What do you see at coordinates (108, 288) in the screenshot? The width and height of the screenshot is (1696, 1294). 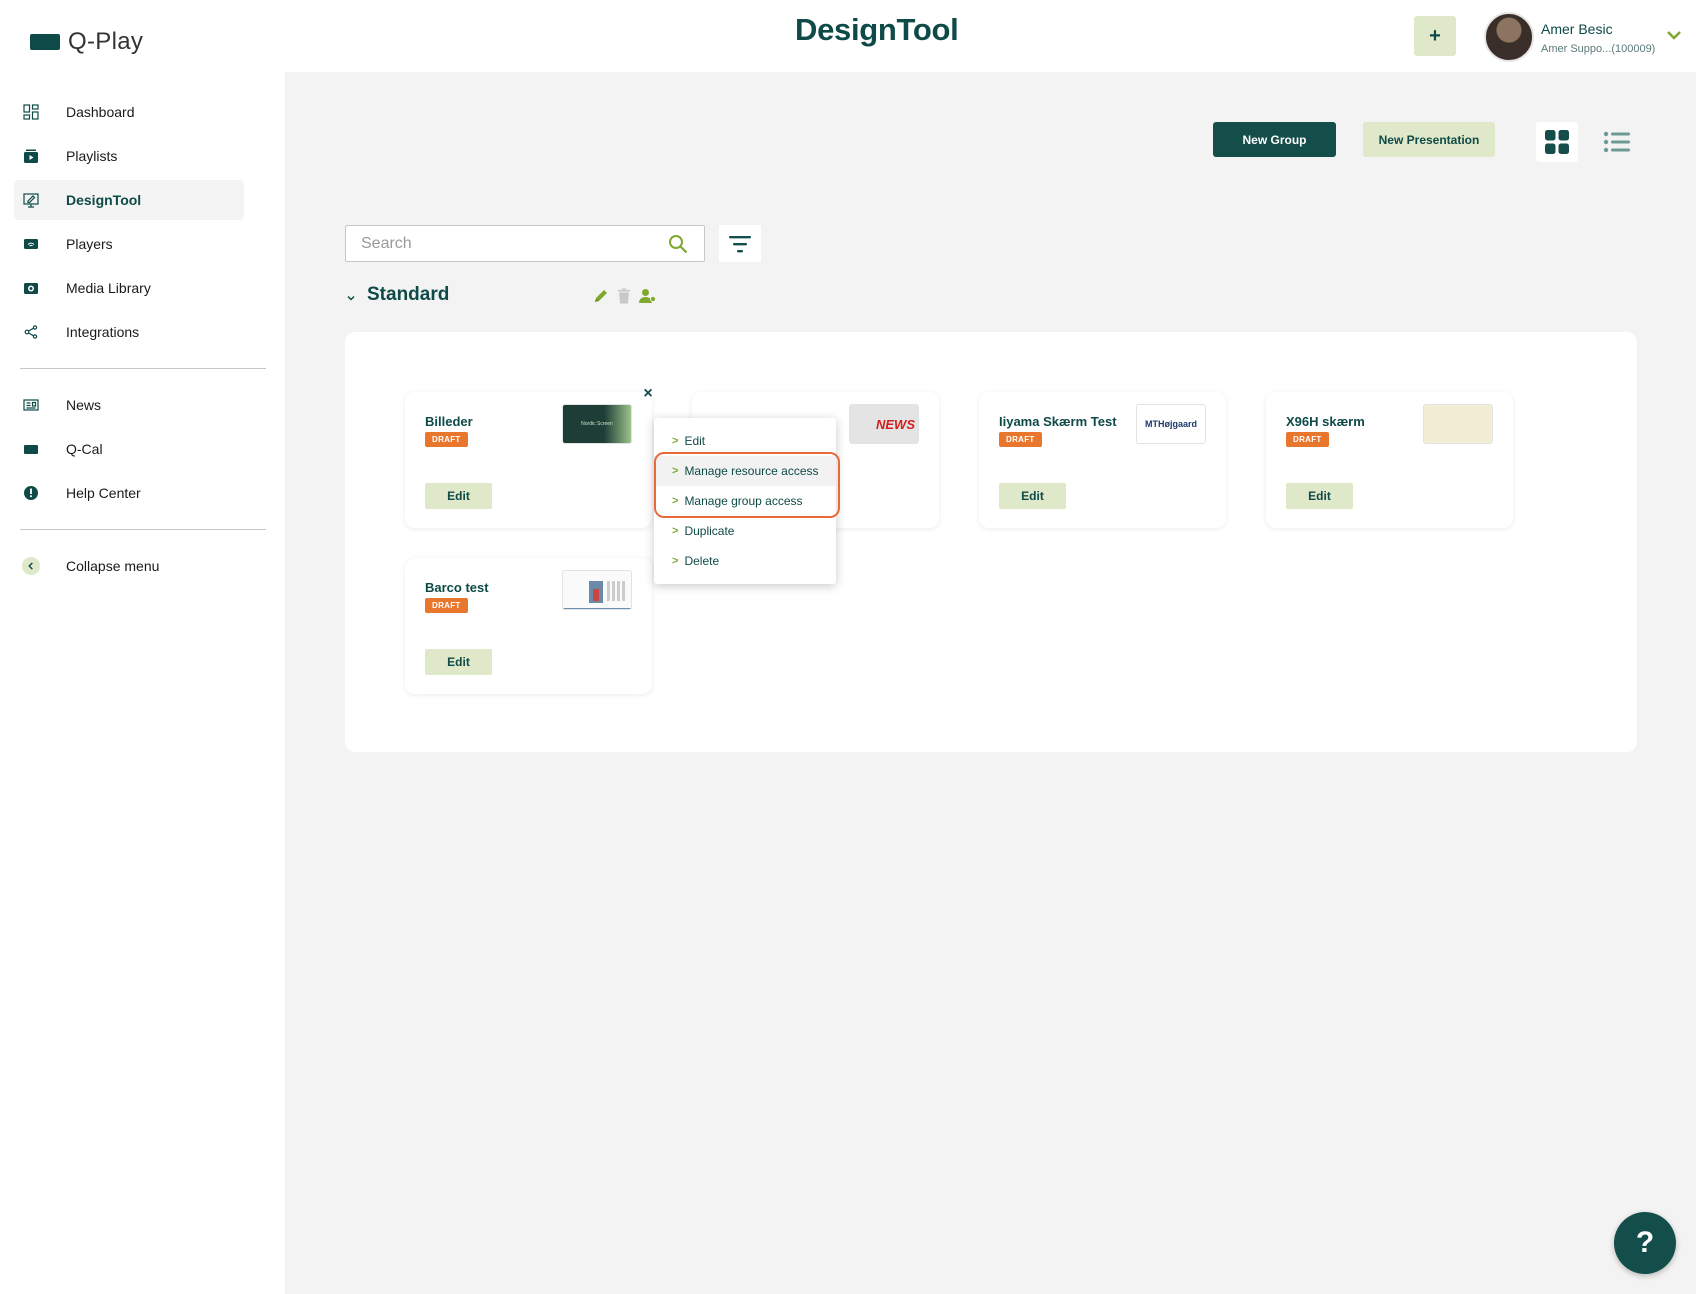 I see `sidebar-item-label: Media Library` at bounding box center [108, 288].